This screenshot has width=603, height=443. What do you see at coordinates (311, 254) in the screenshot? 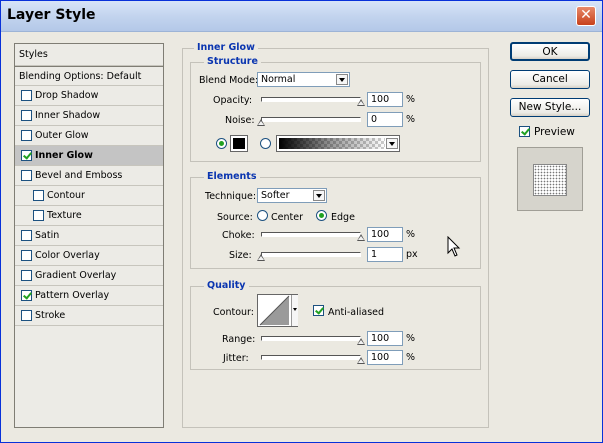
I see `size-slider` at bounding box center [311, 254].